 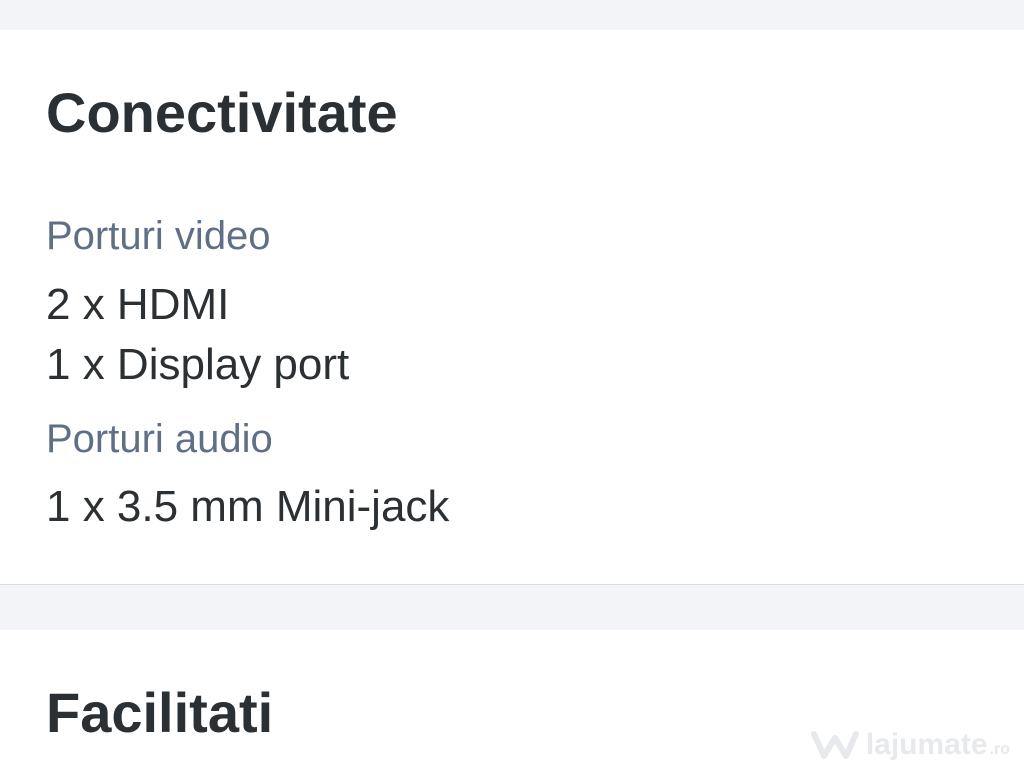 I want to click on audio-port-item: 1 x 3.5 mm Mini-jack, so click(x=248, y=506).